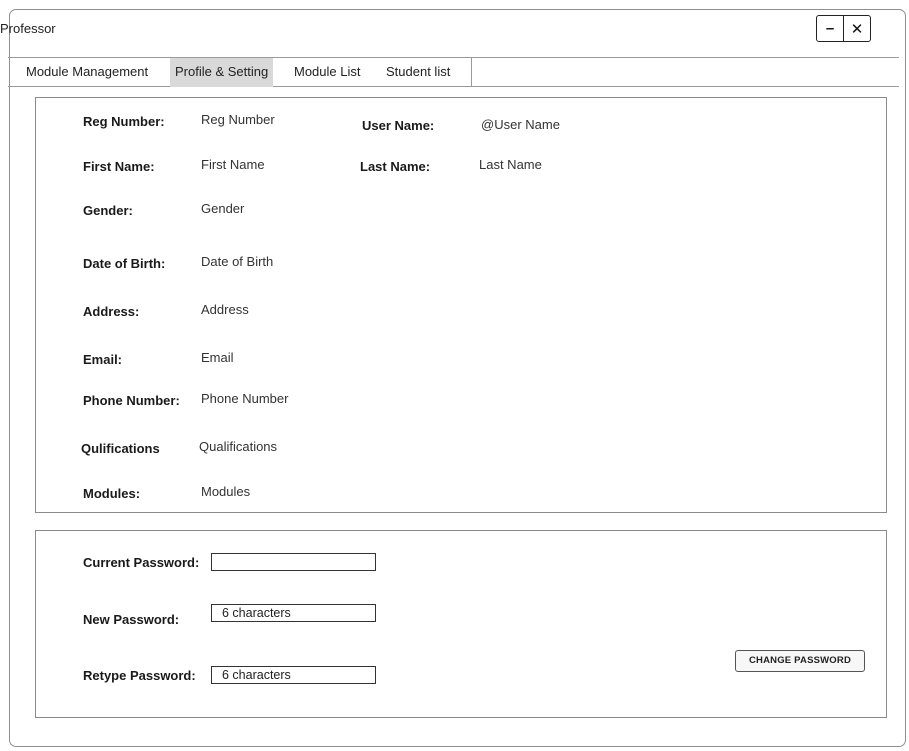 The height and width of the screenshot is (751, 909). Describe the element at coordinates (238, 446) in the screenshot. I see `qualifications-value: Qualifications` at that location.